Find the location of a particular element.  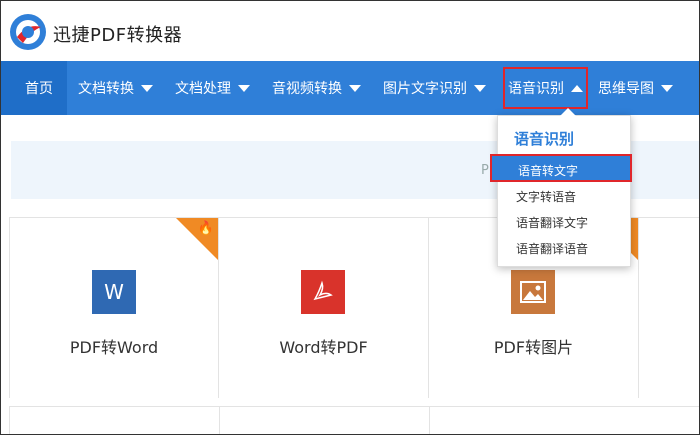

header: 迅捷PDF转换器 is located at coordinates (350, 31).